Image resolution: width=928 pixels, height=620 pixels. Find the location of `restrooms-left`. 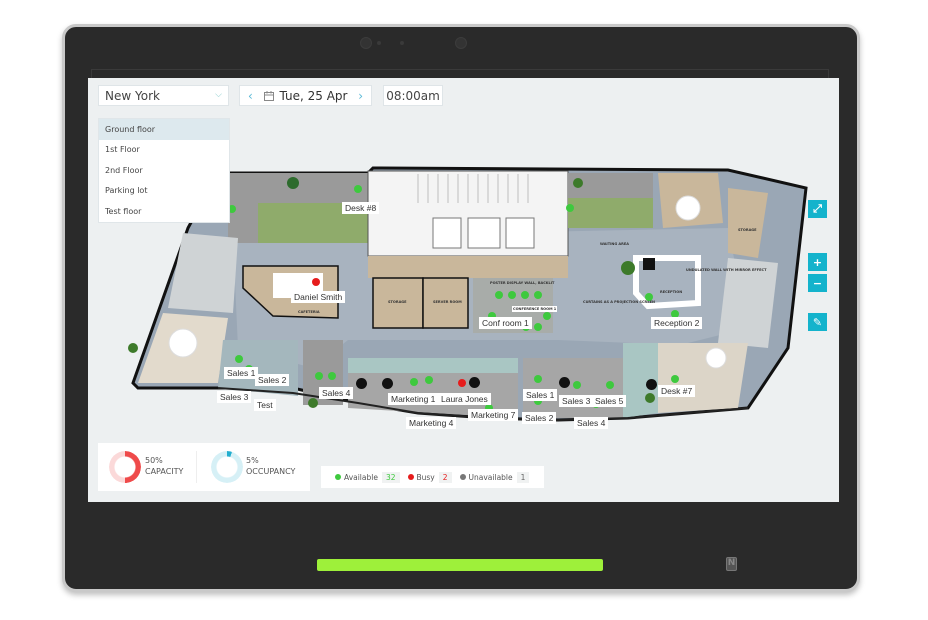

restrooms-left is located at coordinates (203, 273).